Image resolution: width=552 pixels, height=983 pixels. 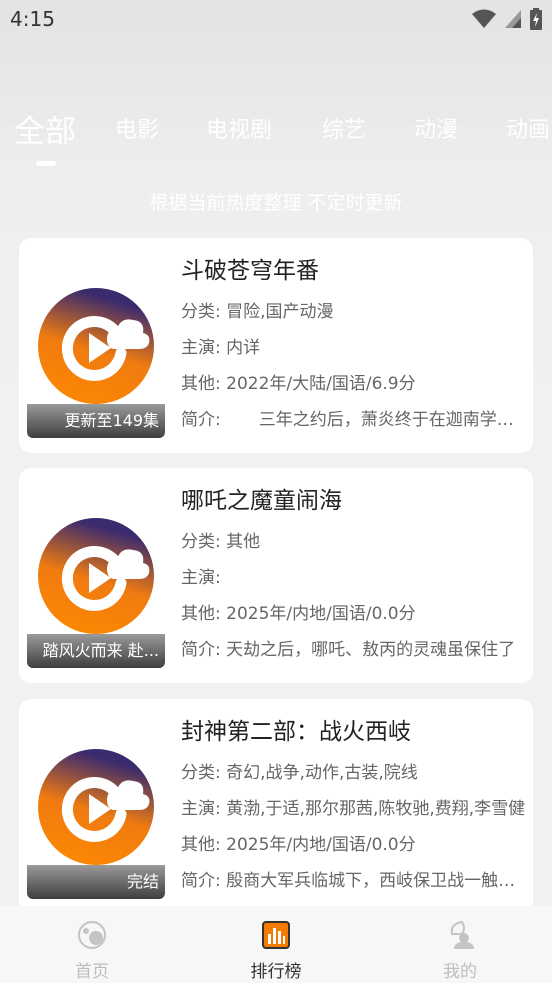 I want to click on signal-icon, so click(x=513, y=19).